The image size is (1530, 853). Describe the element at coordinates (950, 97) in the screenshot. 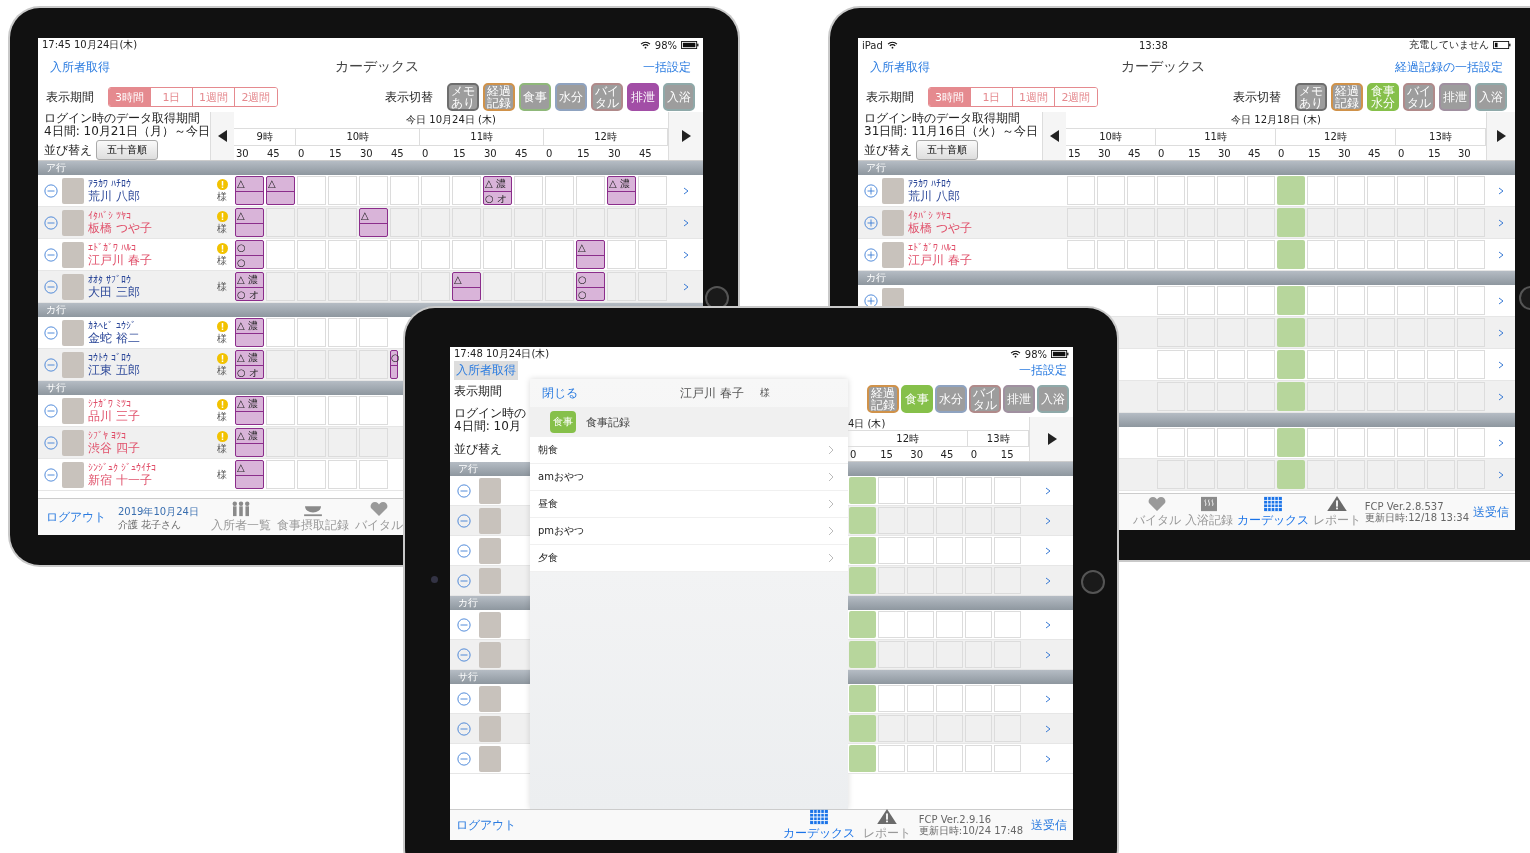

I see `period-tab: 3時間` at that location.